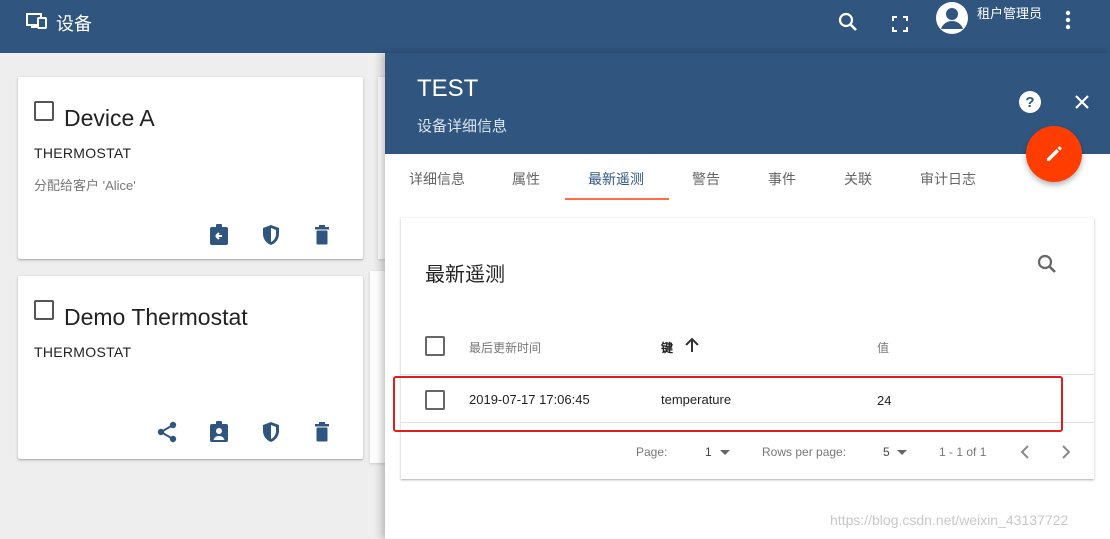  Describe the element at coordinates (190, 367) in the screenshot. I see `device-card: Demo Thermostat THERMOSTAT` at that location.